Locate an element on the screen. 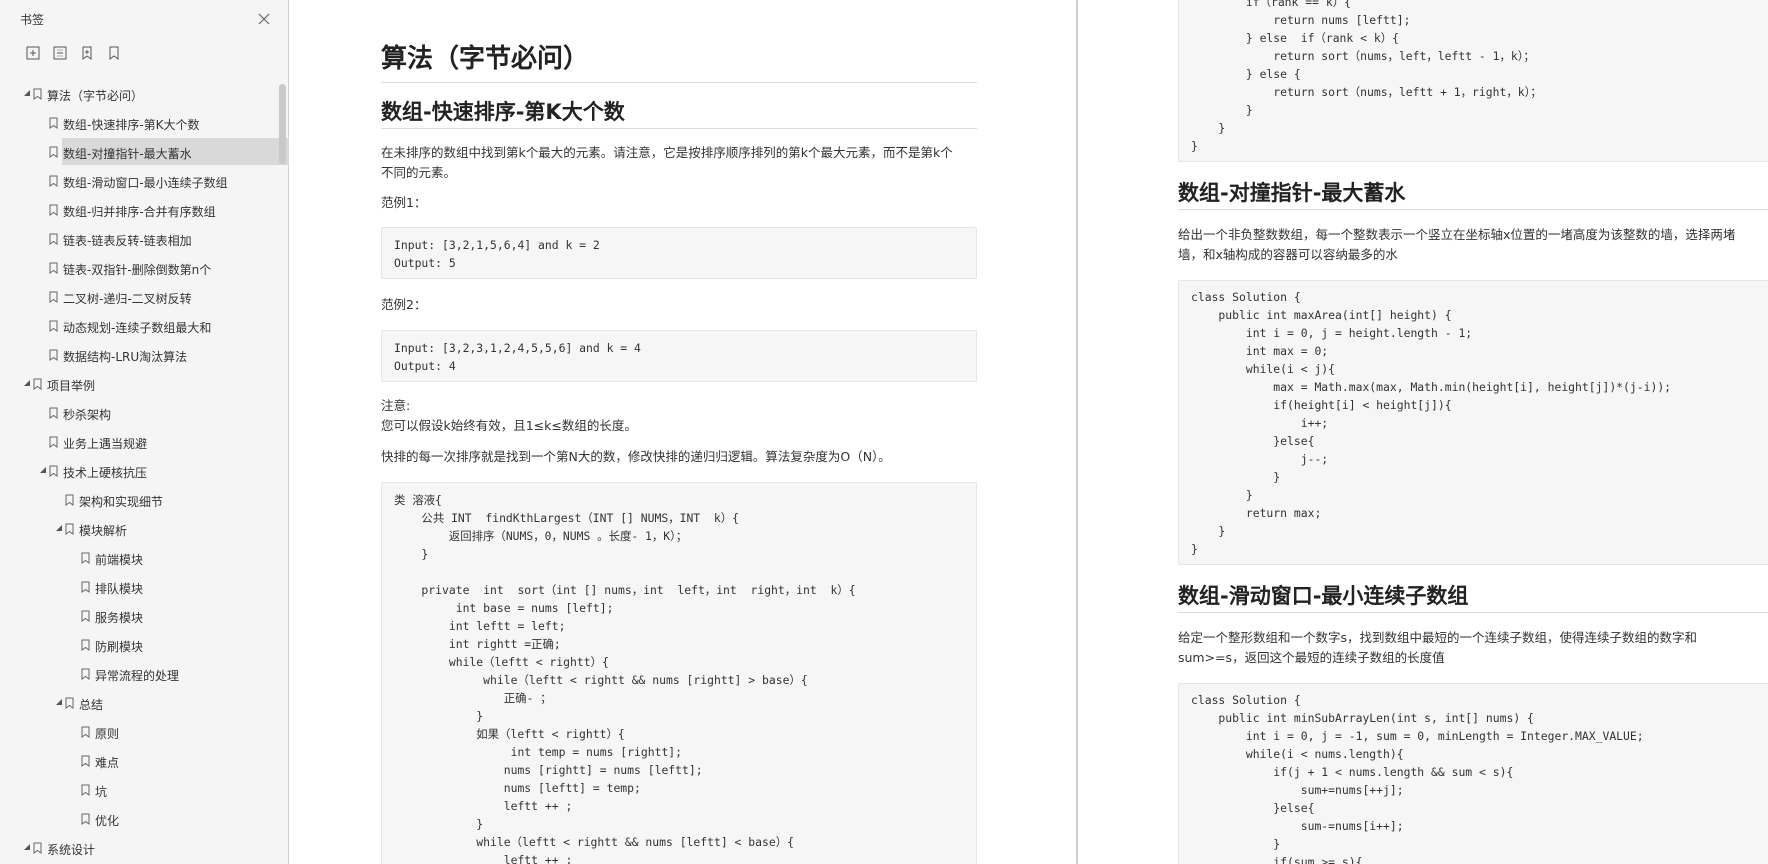  code-line: }else{ is located at coordinates (1253, 808).